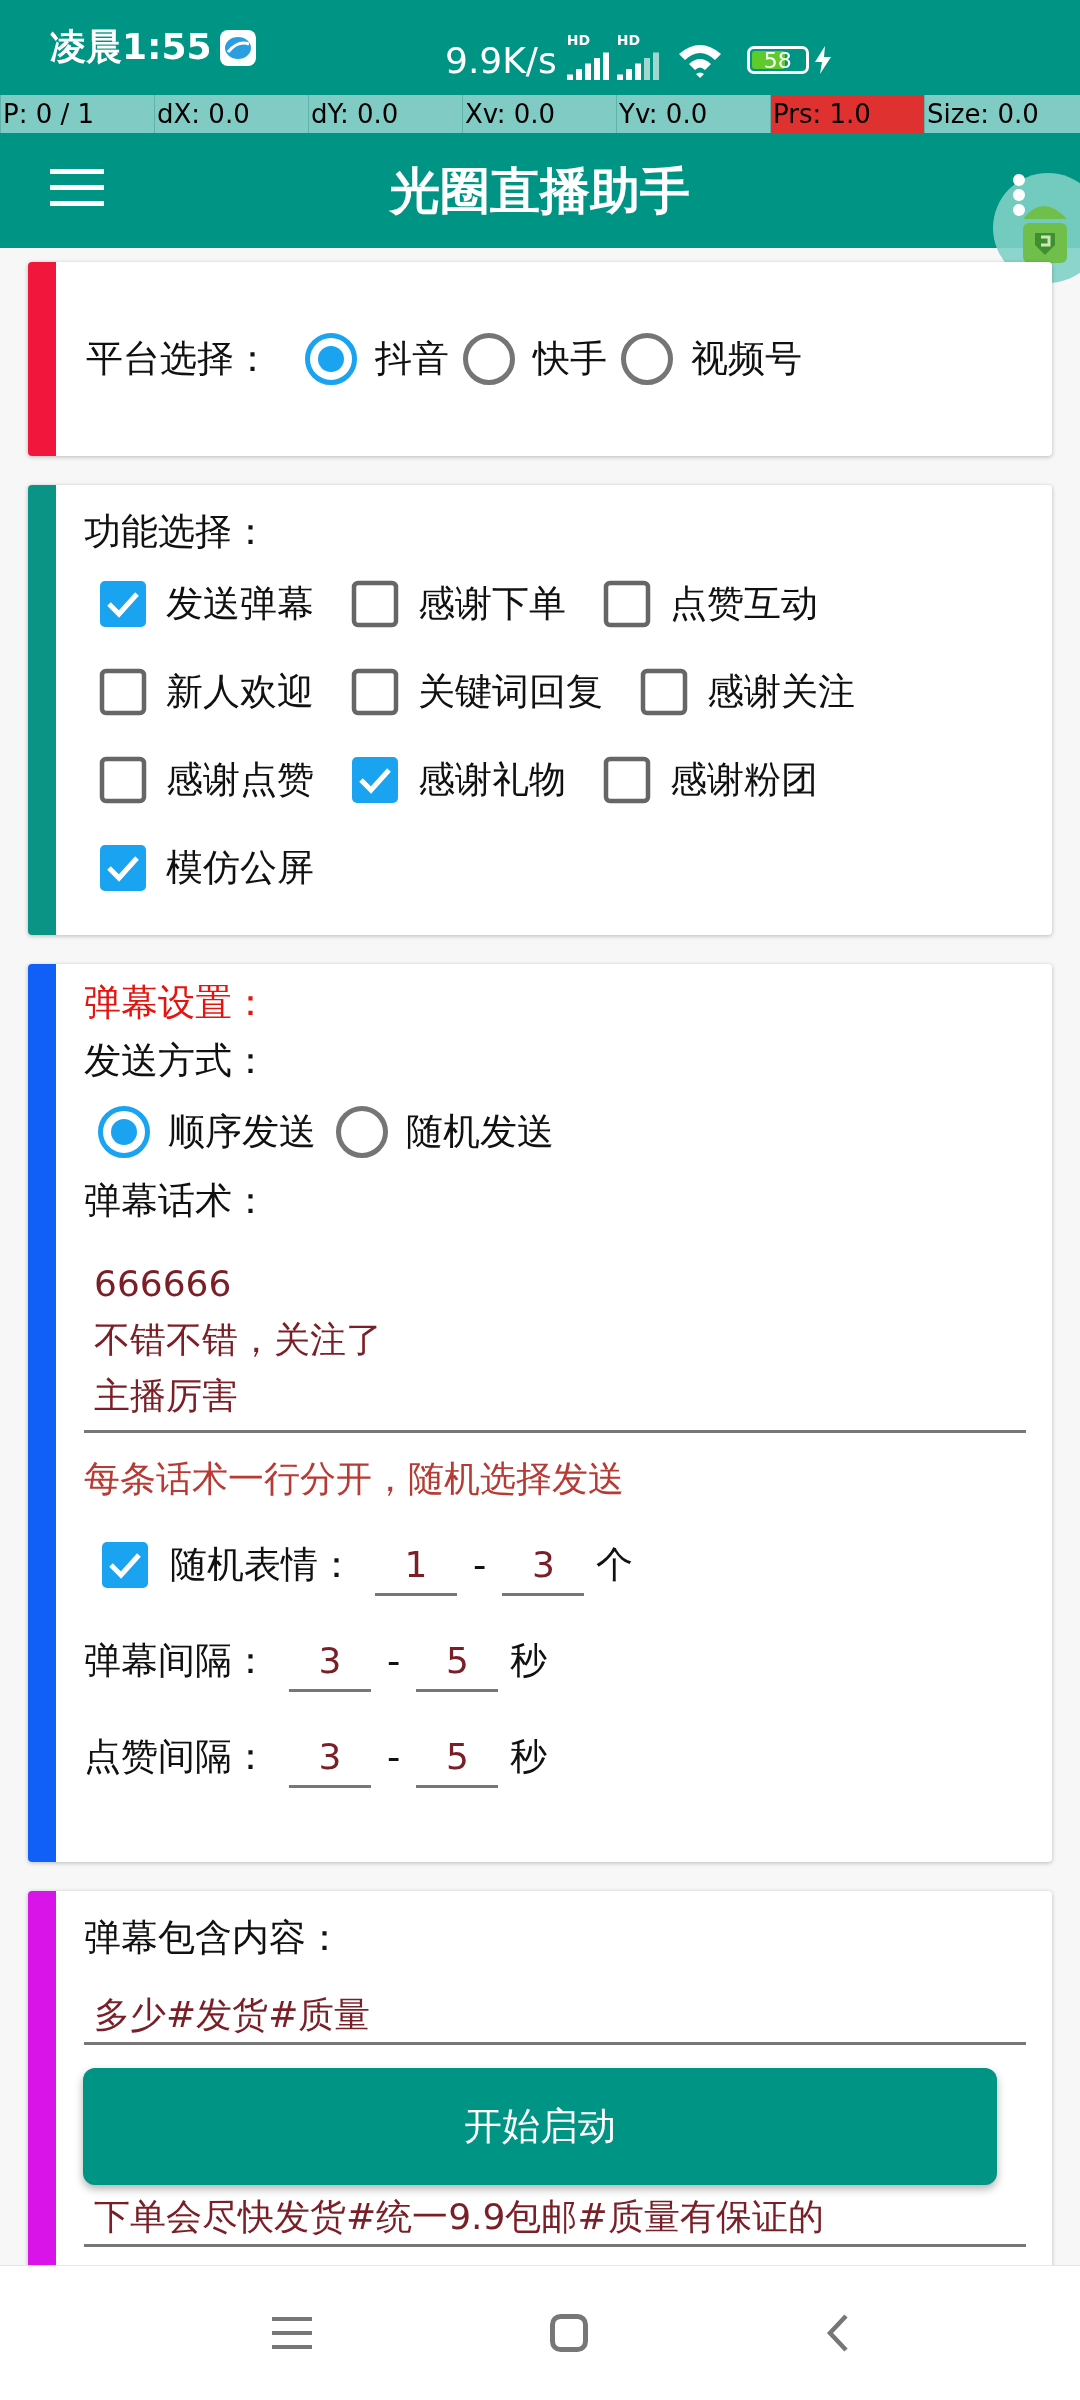  What do you see at coordinates (492, 780) in the screenshot?
I see `option-label: 感谢礼物` at bounding box center [492, 780].